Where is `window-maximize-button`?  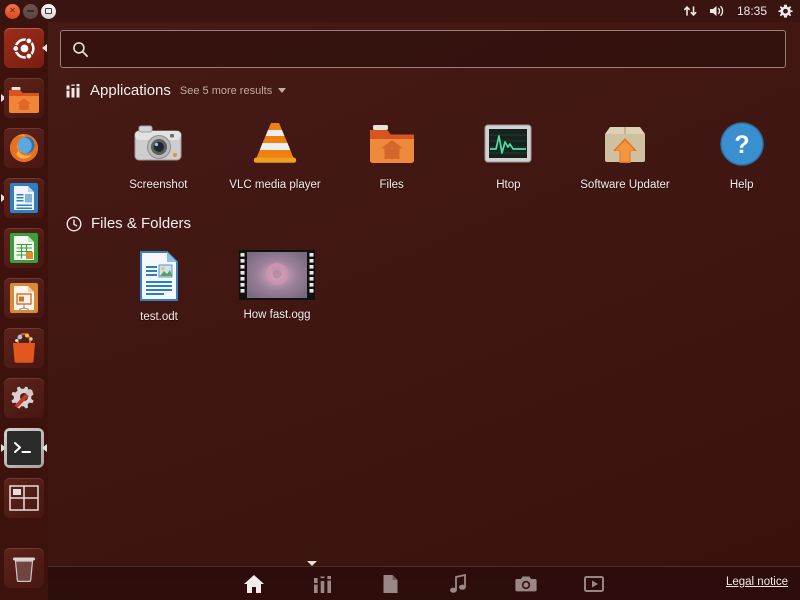
window-maximize-button is located at coordinates (48, 11).